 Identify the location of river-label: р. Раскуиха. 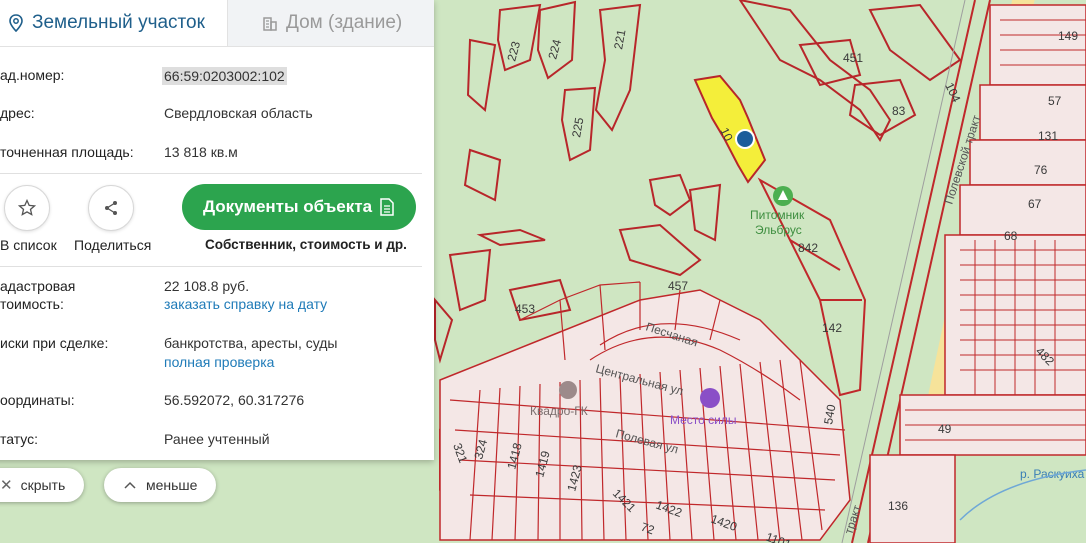
(1052, 474).